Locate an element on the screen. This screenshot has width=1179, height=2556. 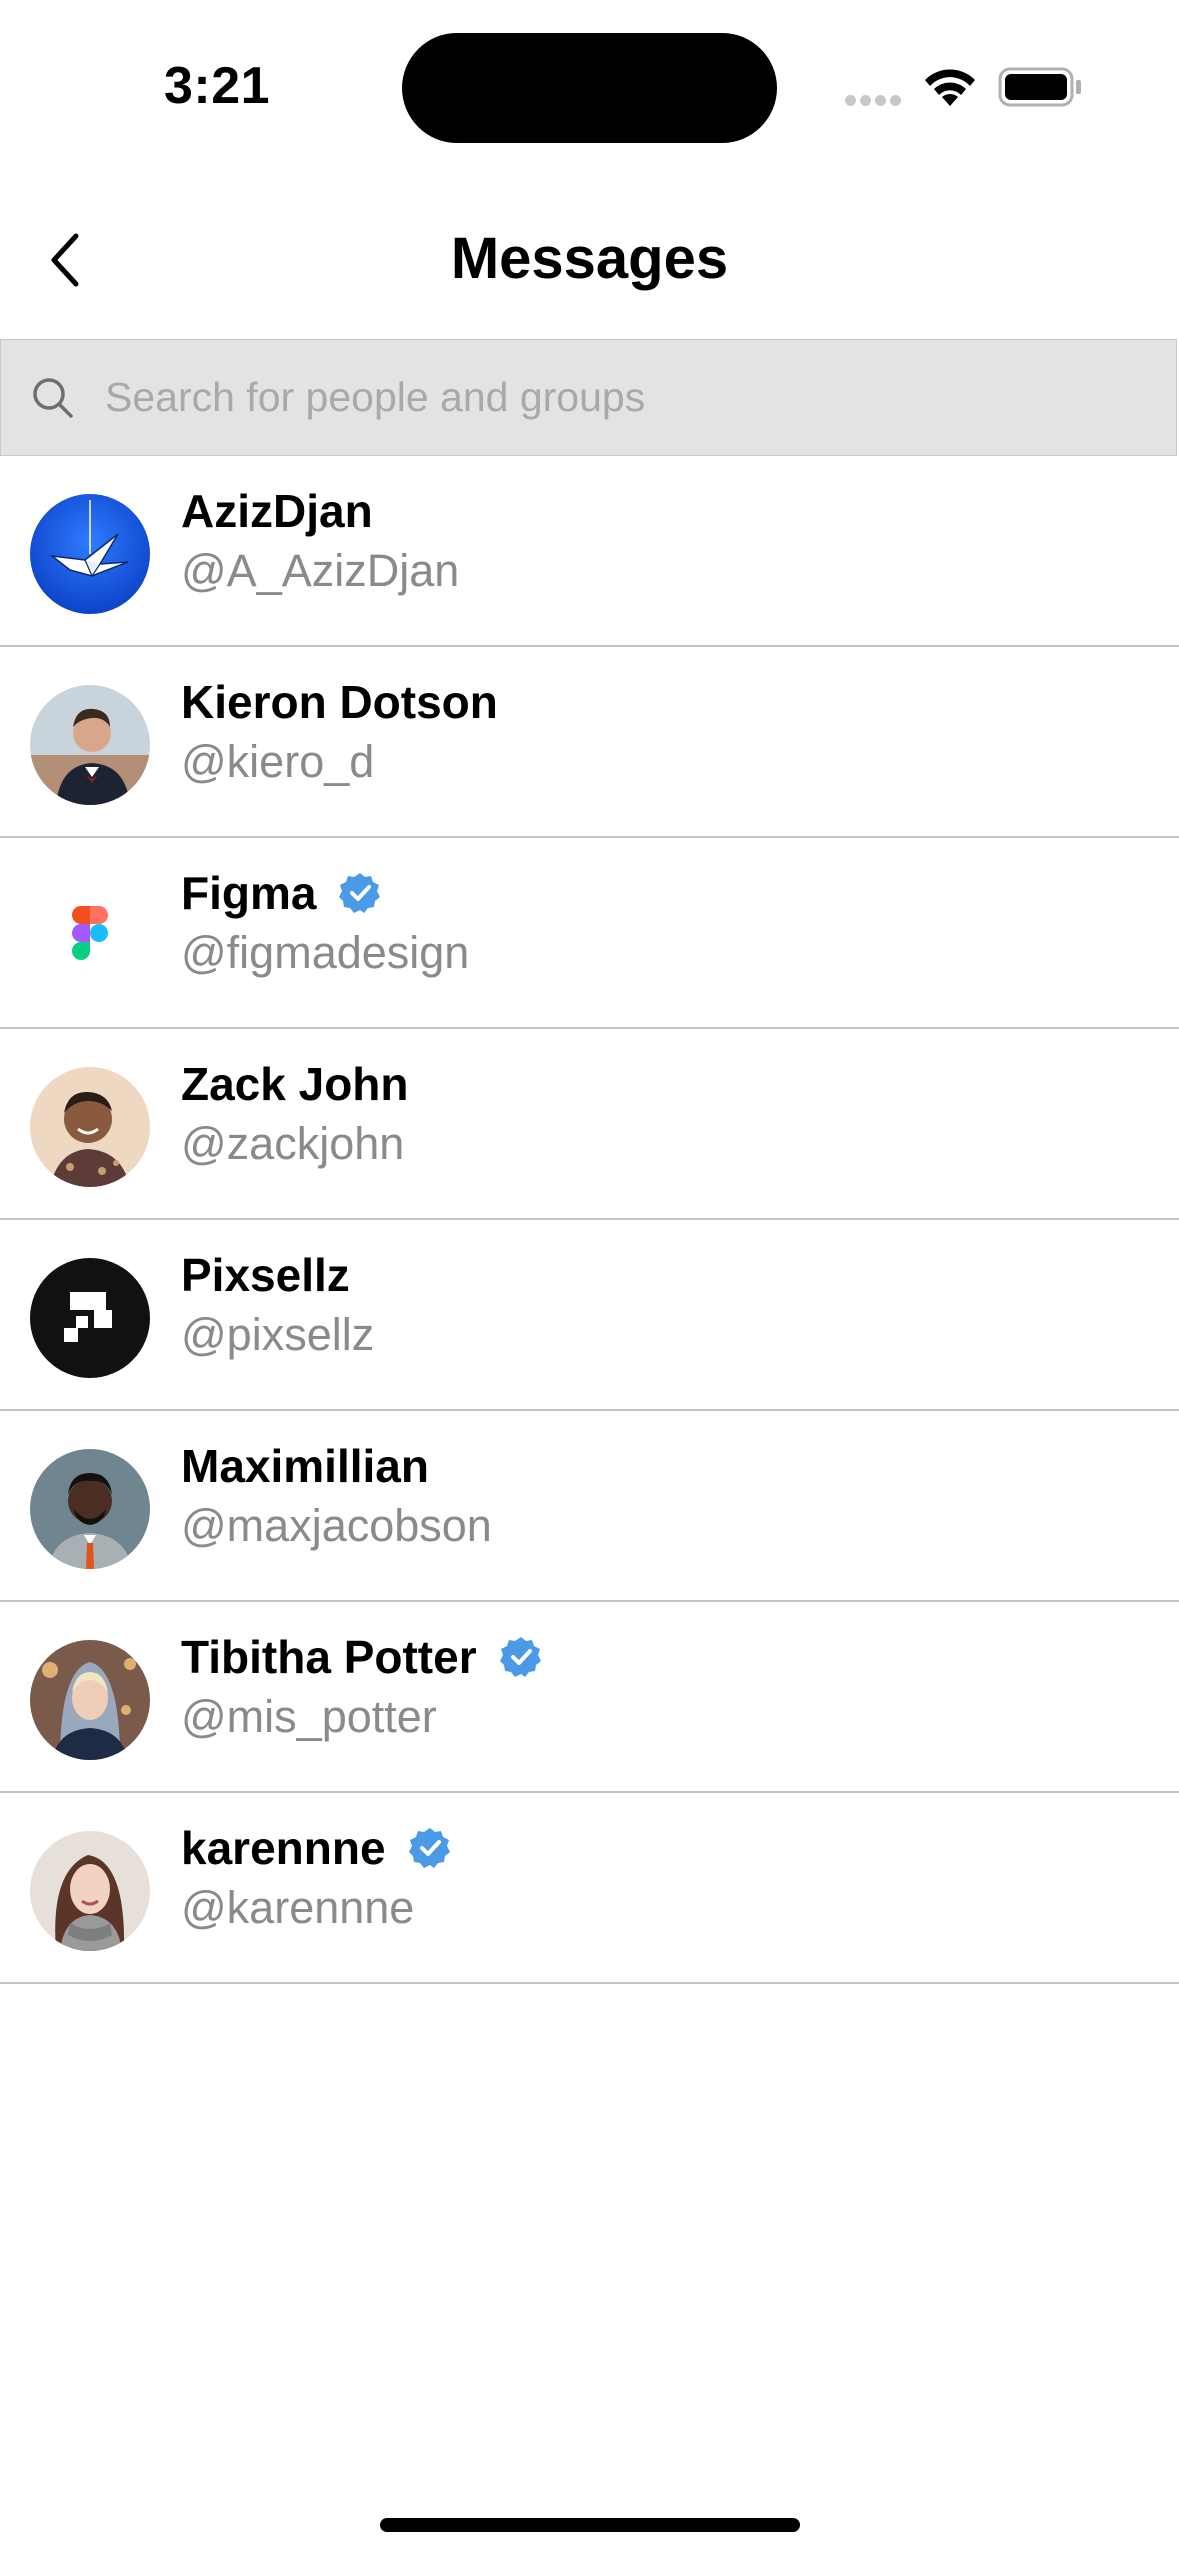
pixsellz-logo-icon is located at coordinates (90, 1318).